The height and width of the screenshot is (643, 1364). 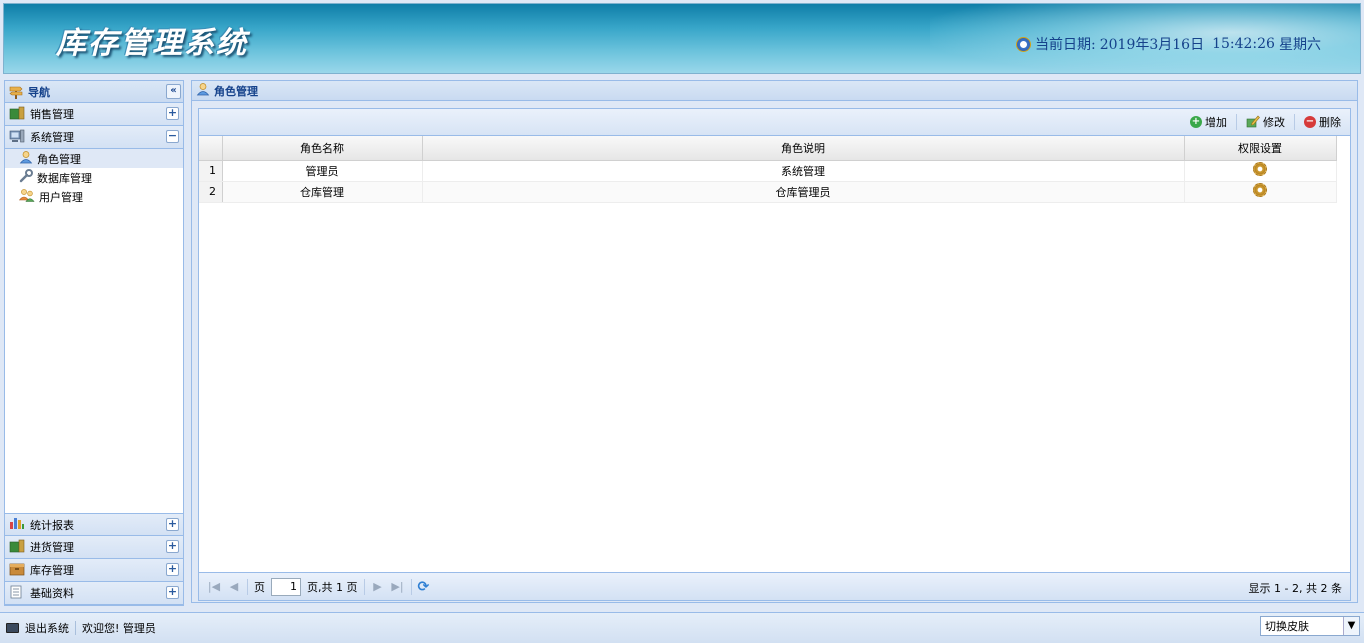 What do you see at coordinates (774, 586) in the screenshot?
I see `pagination-bar: |◀ ◀ 页 1 页,共 1 页 ▶ ▶| ⟳ 显示 1 - 2, 共 2 条` at bounding box center [774, 586].